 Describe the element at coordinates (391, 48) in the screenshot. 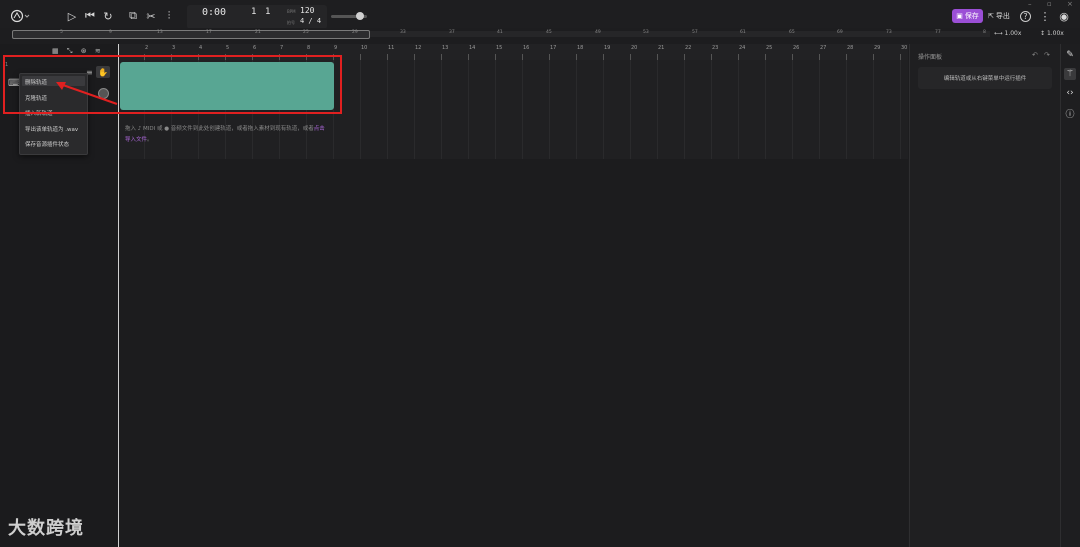

I see `ruler-number: 11` at that location.